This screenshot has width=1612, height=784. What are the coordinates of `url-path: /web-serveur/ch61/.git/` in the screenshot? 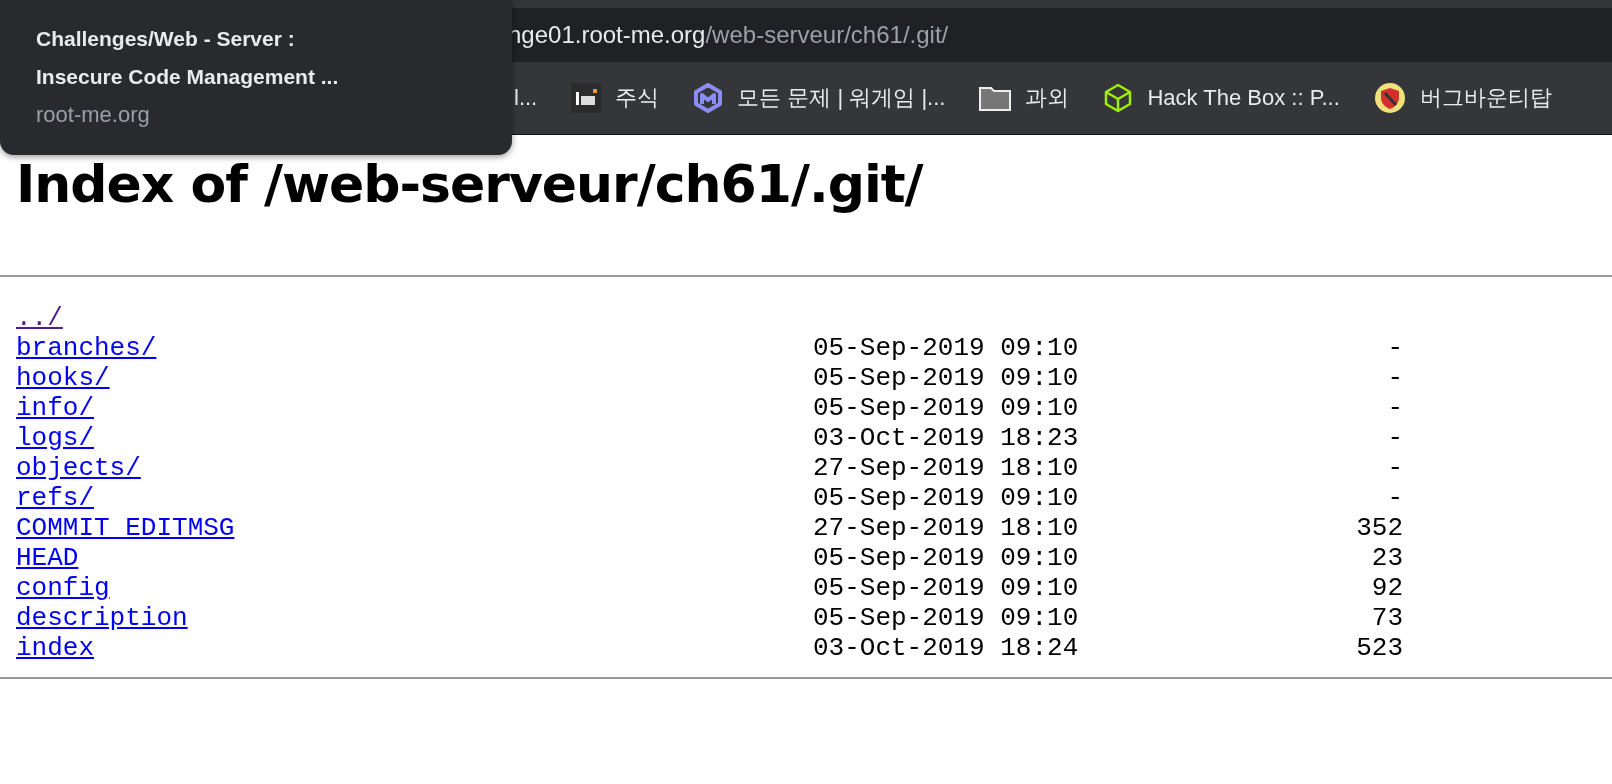 It's located at (827, 35).